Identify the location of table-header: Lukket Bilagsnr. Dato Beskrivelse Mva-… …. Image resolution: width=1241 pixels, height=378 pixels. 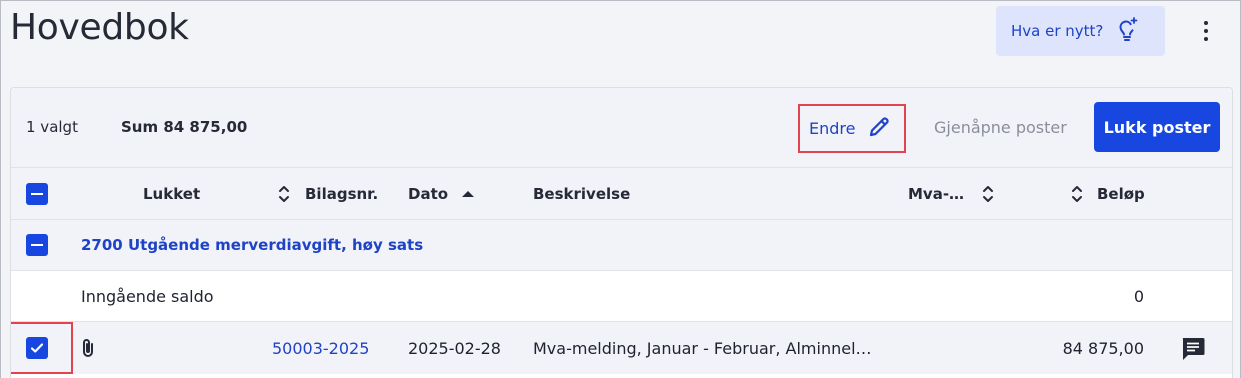
(621, 194).